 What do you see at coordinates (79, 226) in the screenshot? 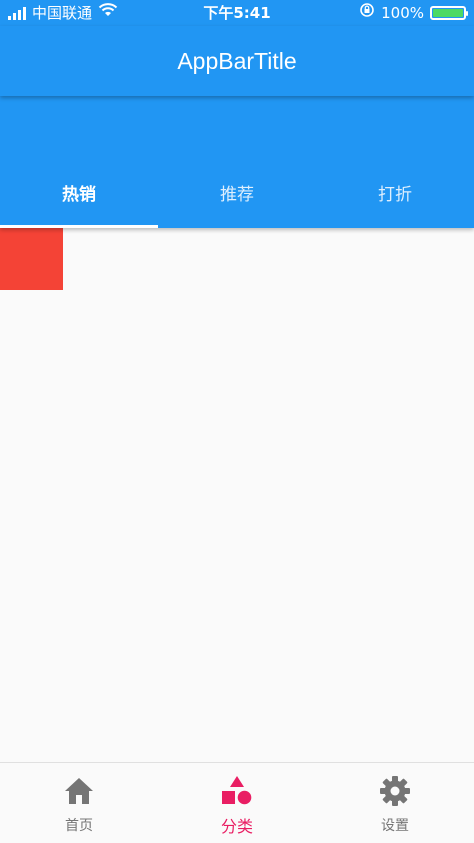
I see `tab-indicator` at bounding box center [79, 226].